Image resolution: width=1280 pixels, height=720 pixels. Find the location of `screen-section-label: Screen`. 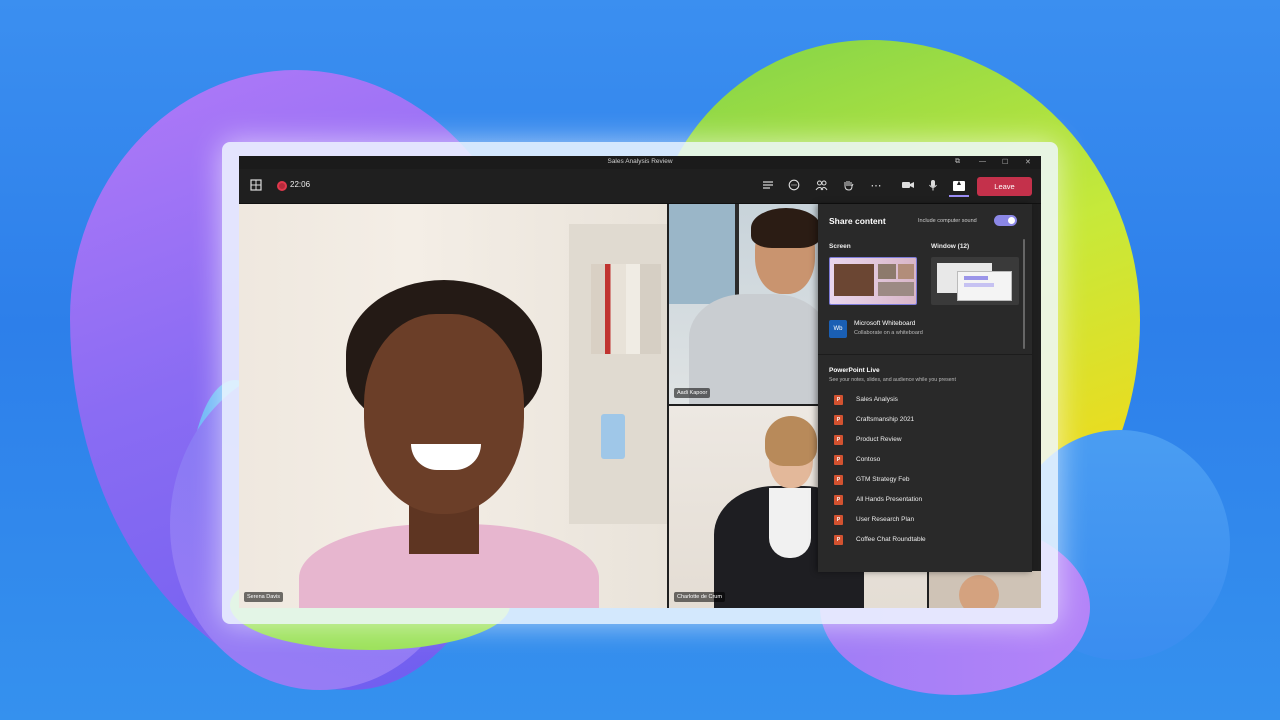

screen-section-label: Screen is located at coordinates (840, 246).